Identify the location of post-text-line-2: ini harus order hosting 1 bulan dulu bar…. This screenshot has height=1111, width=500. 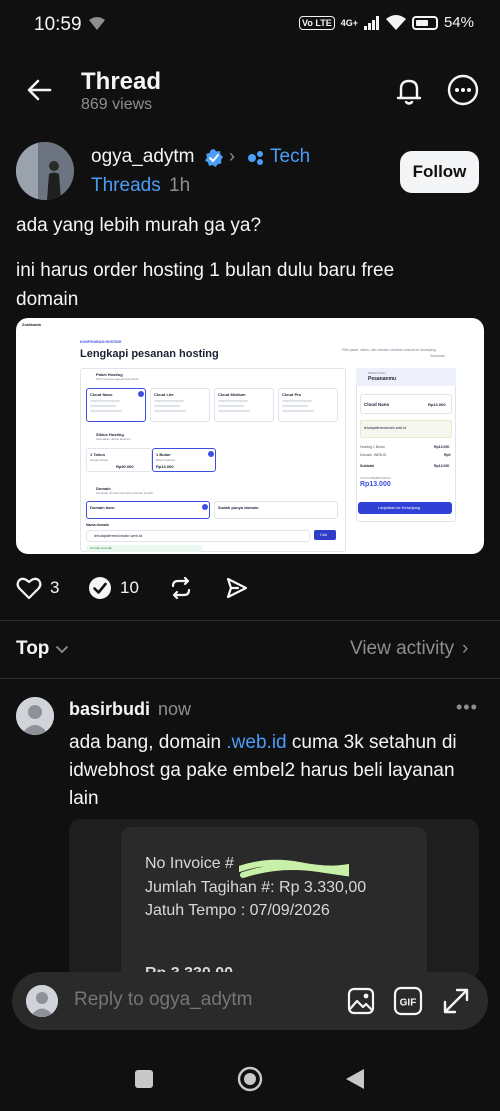
(205, 285).